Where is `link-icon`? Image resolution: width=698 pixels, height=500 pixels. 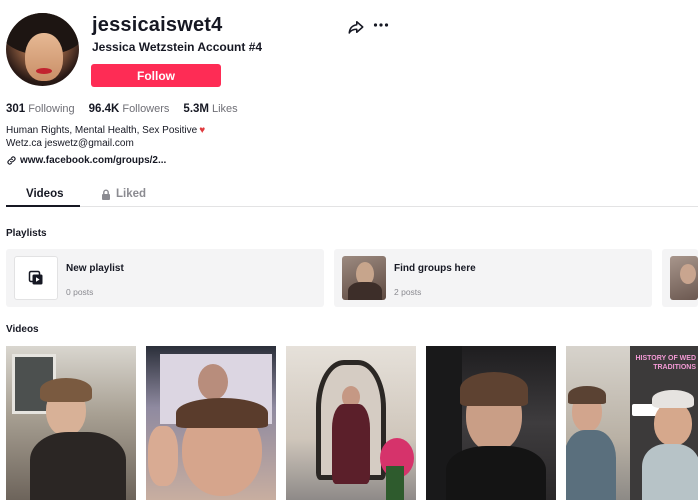 link-icon is located at coordinates (11, 160).